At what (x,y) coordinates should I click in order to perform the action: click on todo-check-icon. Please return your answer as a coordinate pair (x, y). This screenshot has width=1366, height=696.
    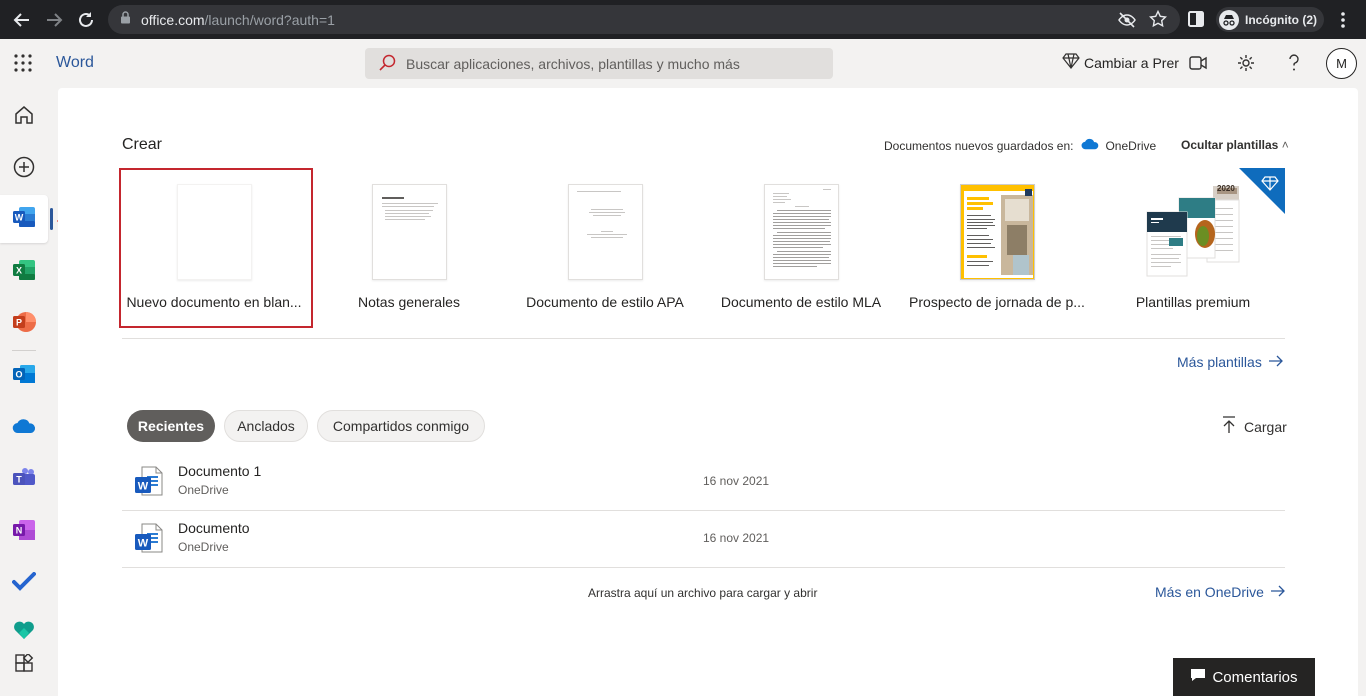
    Looking at the image, I should click on (24, 584).